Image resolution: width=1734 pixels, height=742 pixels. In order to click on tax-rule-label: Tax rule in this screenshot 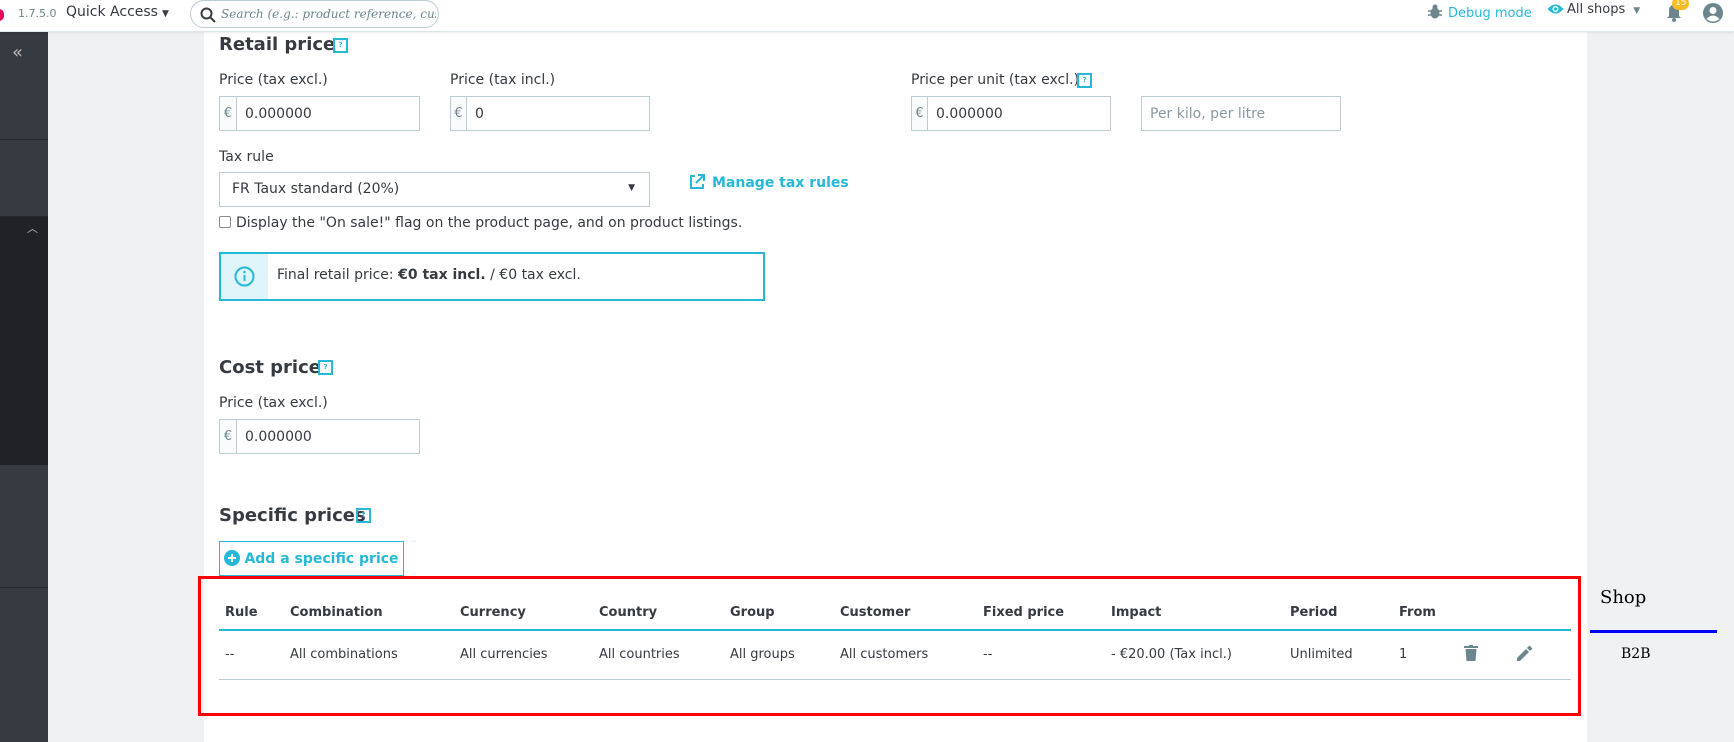, I will do `click(246, 157)`.